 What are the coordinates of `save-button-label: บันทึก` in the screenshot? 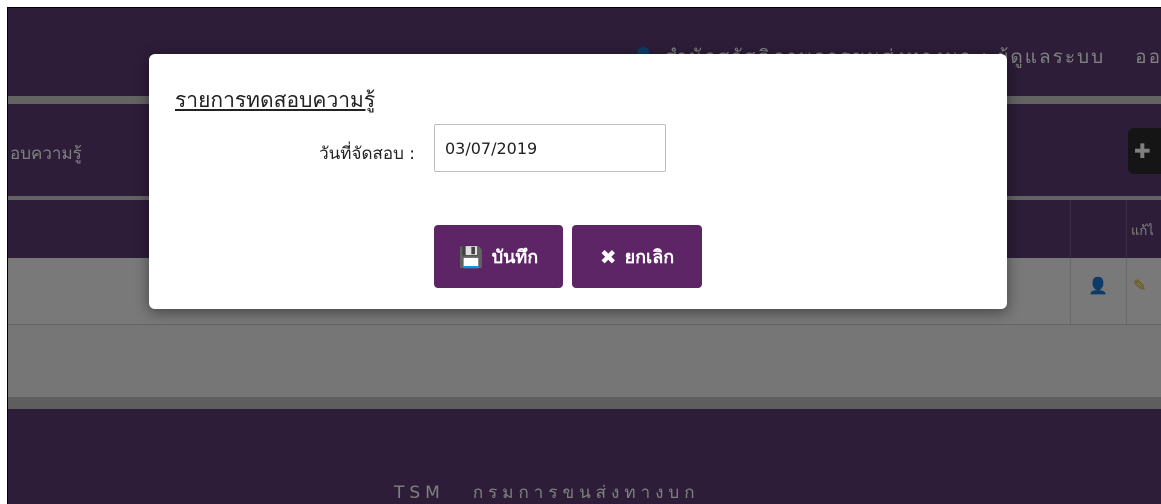 It's located at (515, 257).